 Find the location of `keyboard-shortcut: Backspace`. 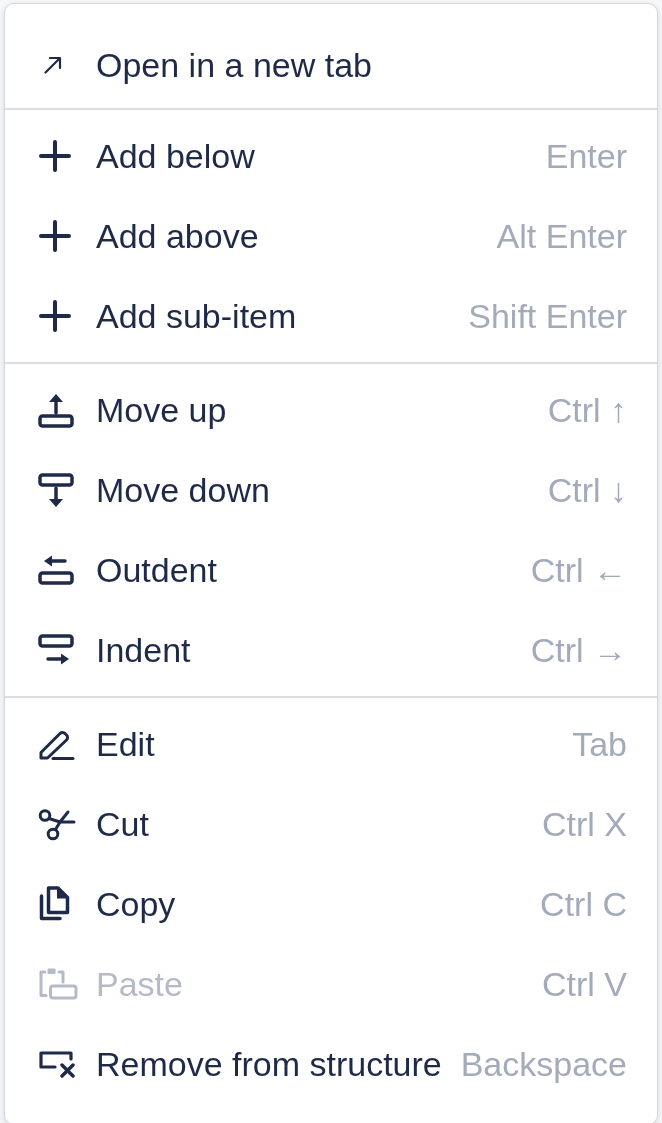

keyboard-shortcut: Backspace is located at coordinates (543, 1064).